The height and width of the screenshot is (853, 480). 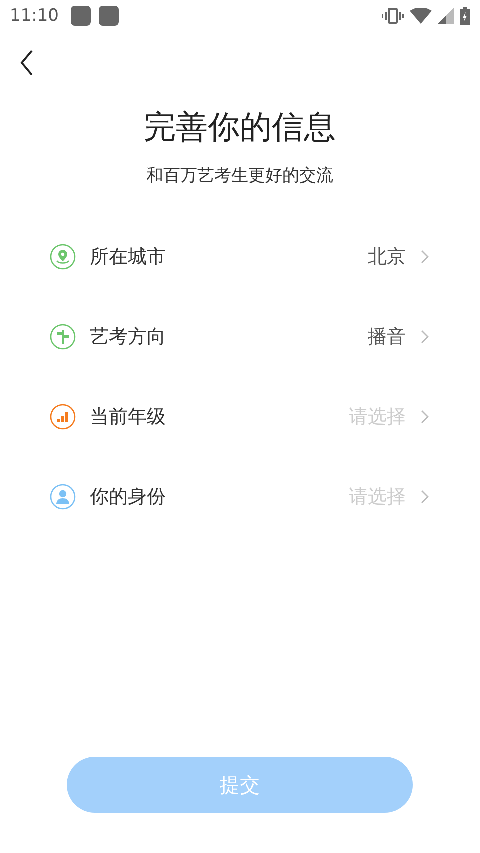 I want to click on form-row: 艺考方向 播音, so click(x=240, y=337).